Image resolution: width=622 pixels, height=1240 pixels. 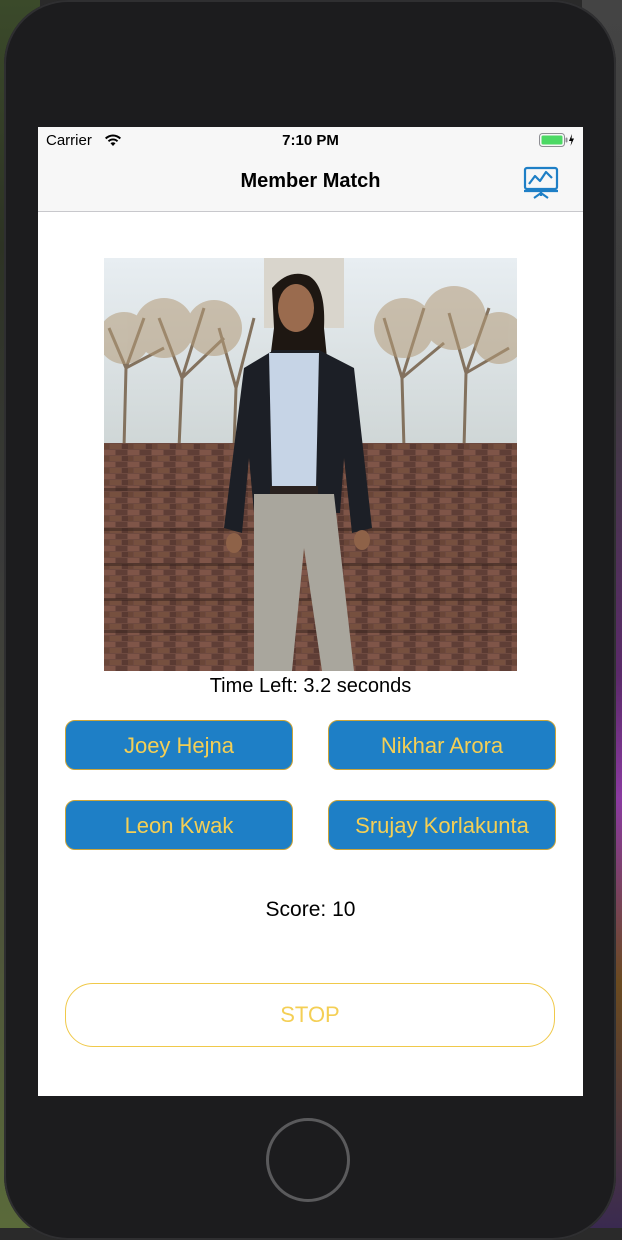 I want to click on page-title: Member Match, so click(x=310, y=181).